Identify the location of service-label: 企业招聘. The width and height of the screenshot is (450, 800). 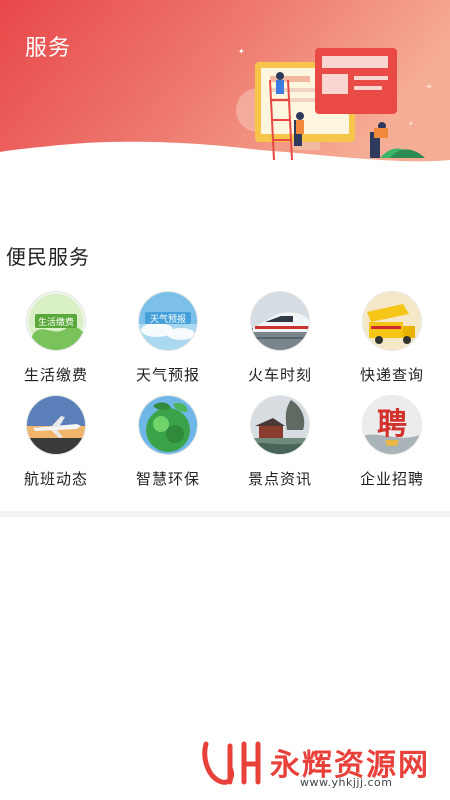
(391, 479).